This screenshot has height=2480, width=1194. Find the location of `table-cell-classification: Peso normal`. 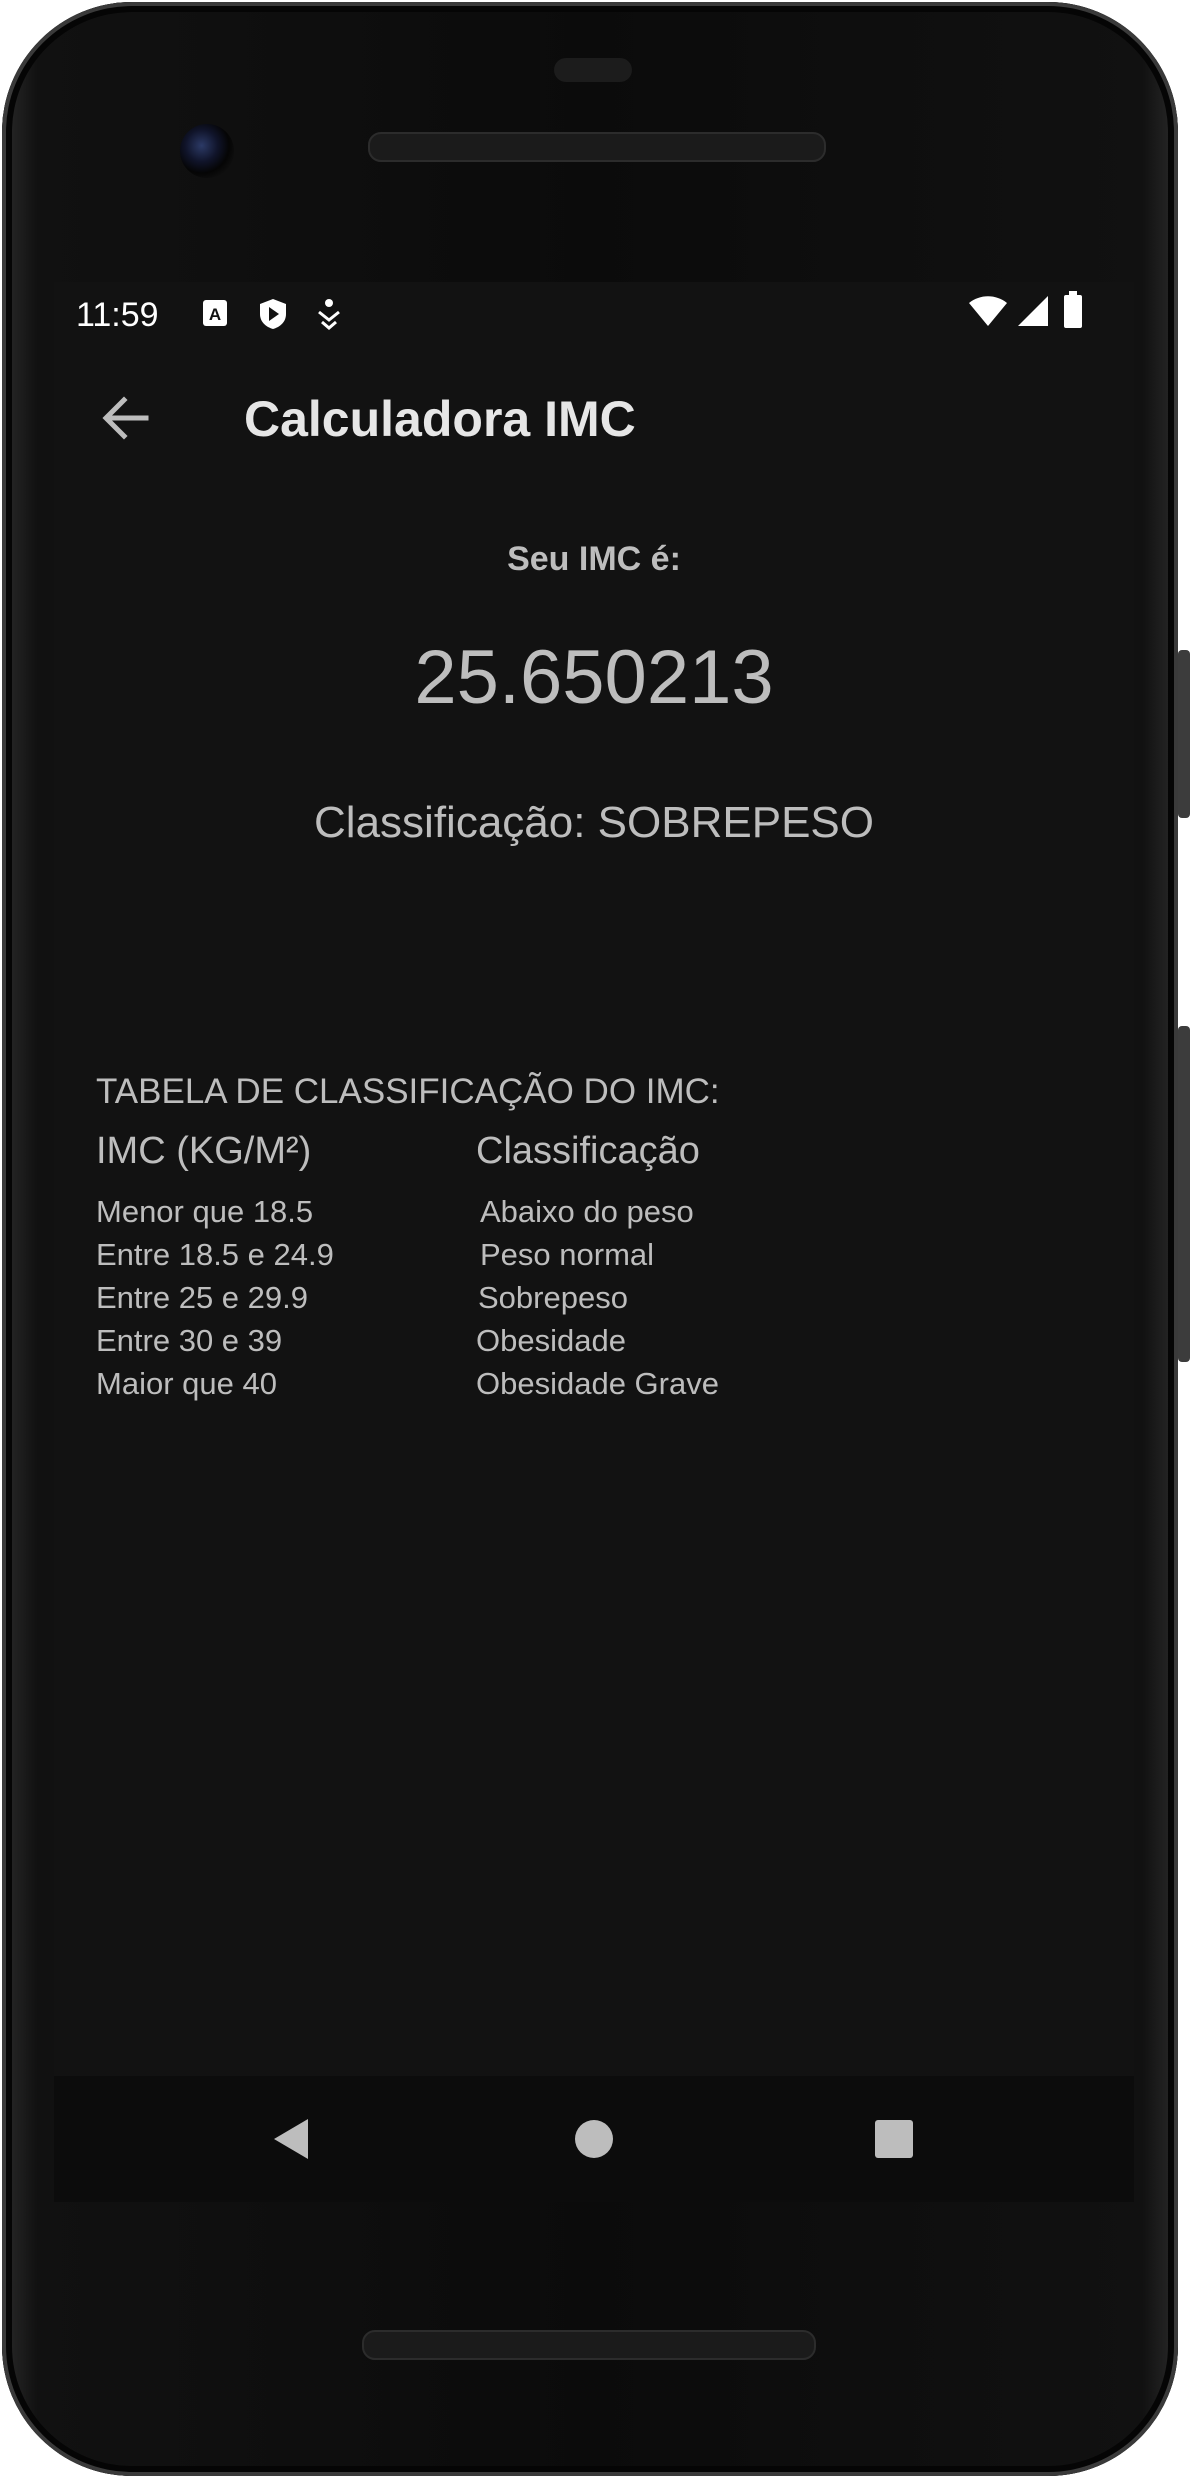

table-cell-classification: Peso normal is located at coordinates (567, 1254).